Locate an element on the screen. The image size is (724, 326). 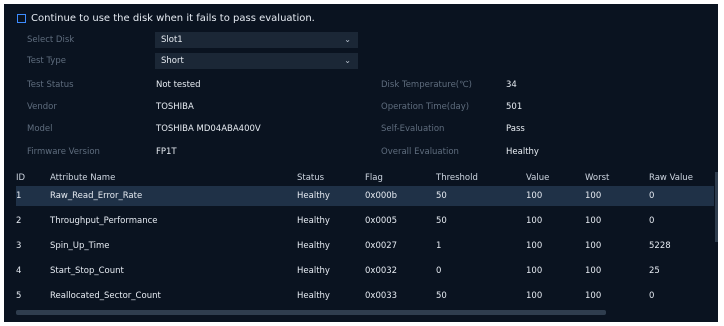
cell-flag: 0x000b is located at coordinates (381, 196).